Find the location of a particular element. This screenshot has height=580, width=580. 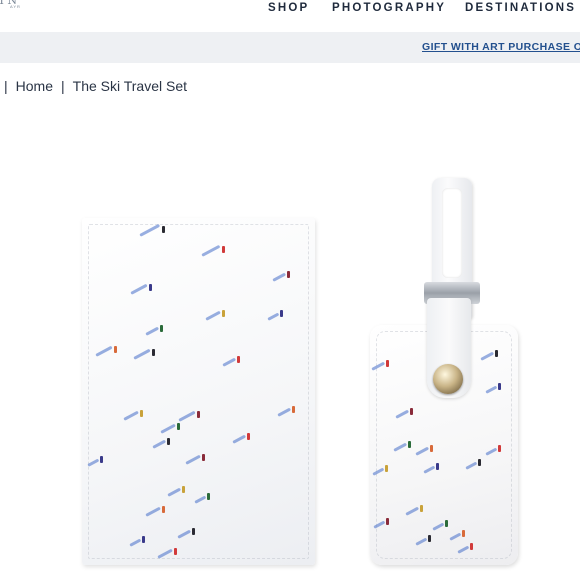

logo-tagline: AYR is located at coordinates (15, 6).